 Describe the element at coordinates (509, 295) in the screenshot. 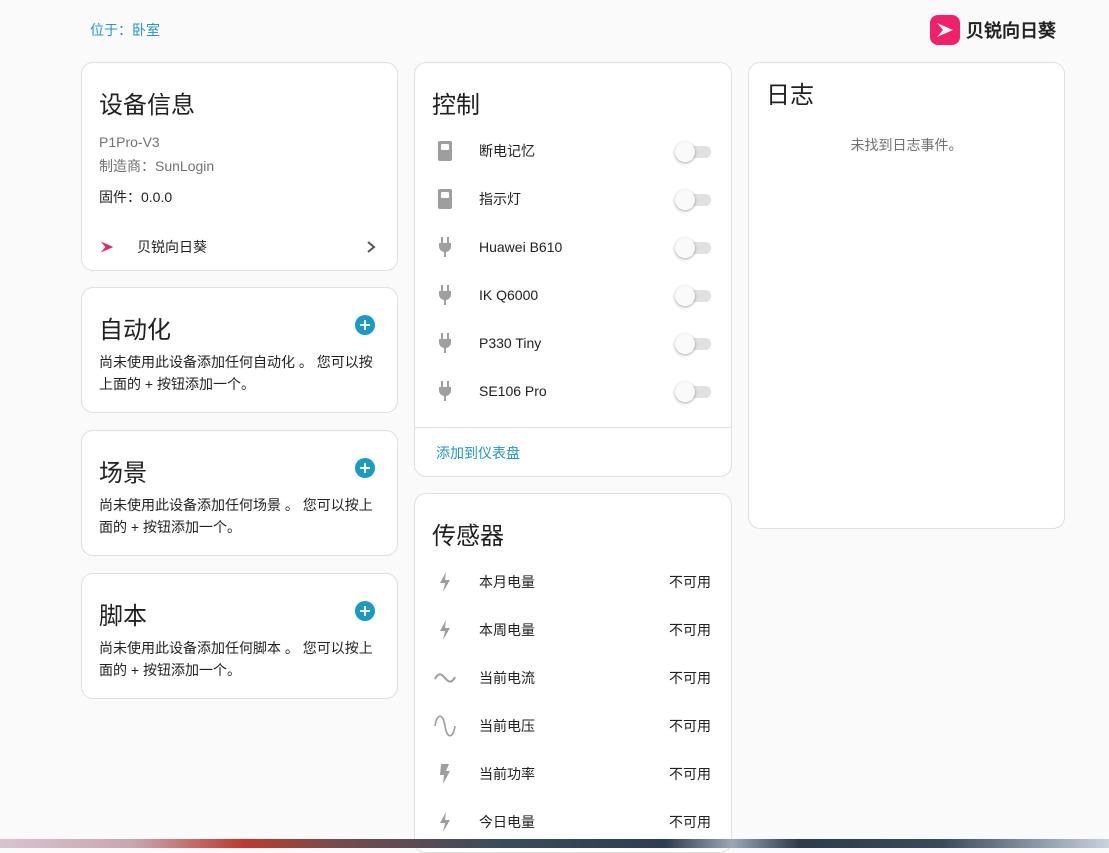

I see `control-label: IK Q6000` at that location.